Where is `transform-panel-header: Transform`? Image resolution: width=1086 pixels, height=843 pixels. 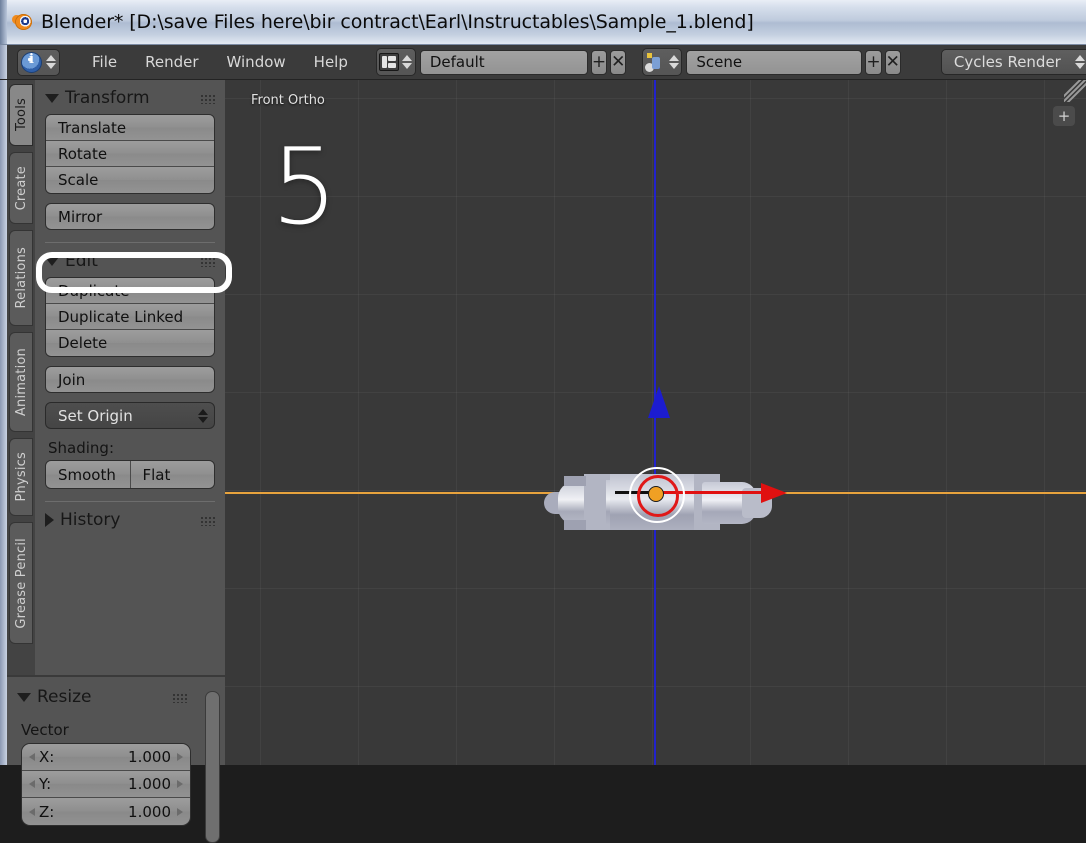 transform-panel-header: Transform is located at coordinates (130, 96).